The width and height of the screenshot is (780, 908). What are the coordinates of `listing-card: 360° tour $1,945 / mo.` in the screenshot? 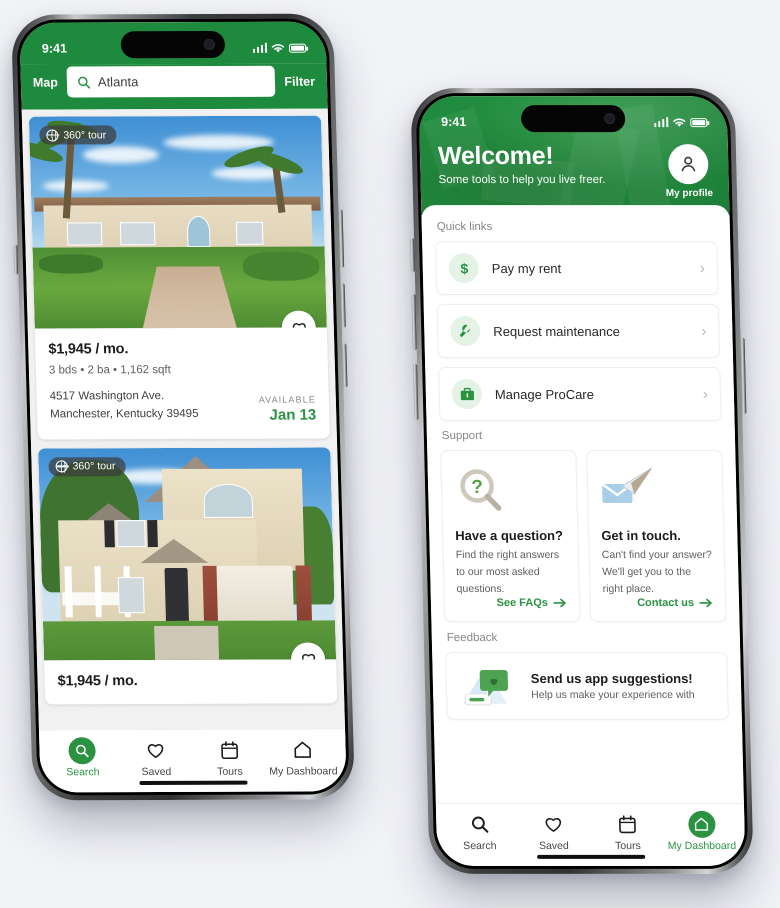 It's located at (188, 576).